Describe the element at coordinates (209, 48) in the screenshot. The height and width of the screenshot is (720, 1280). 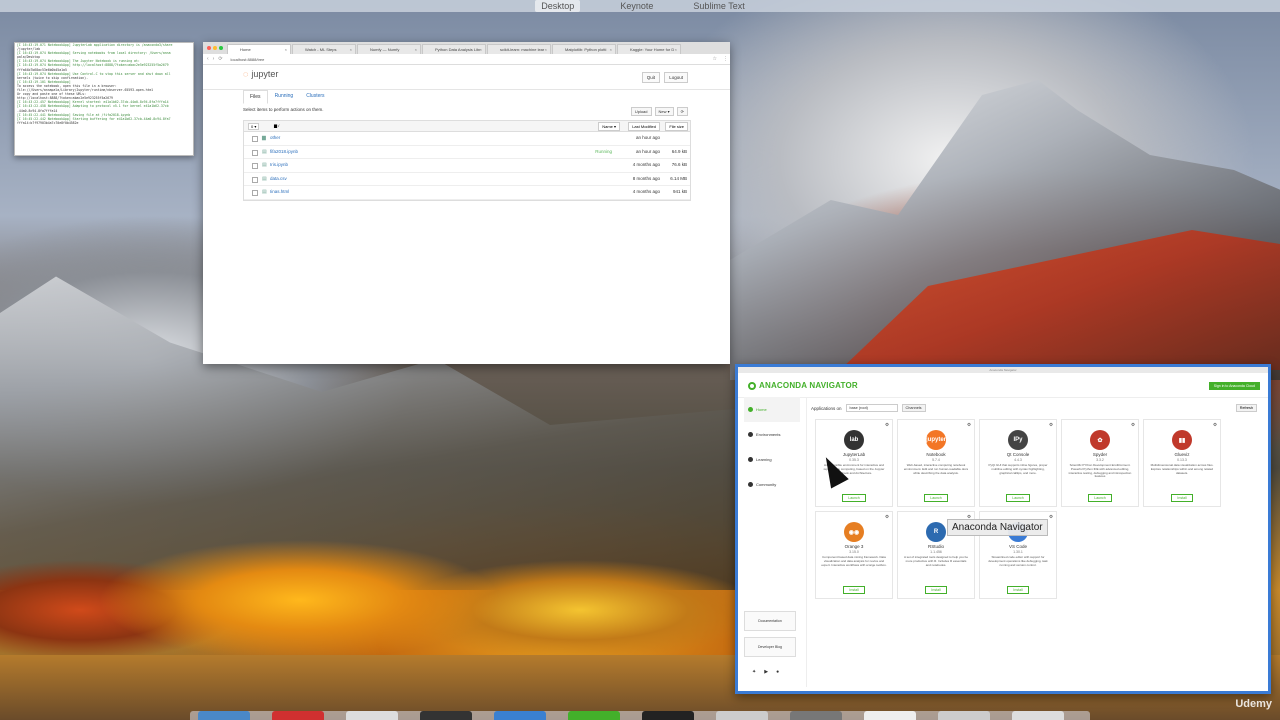
I see `close-window-button` at that location.